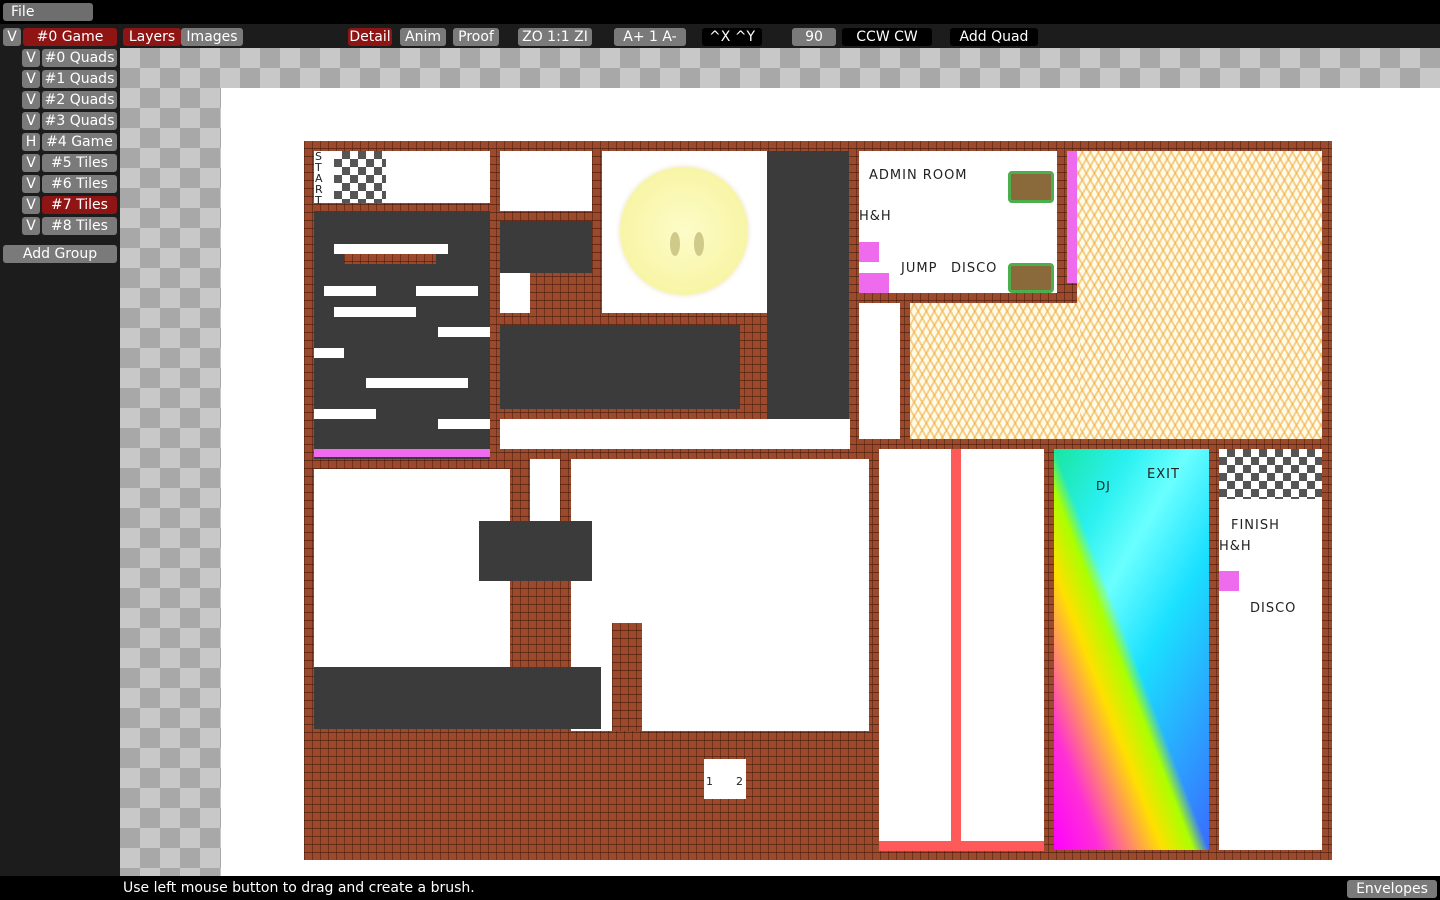  What do you see at coordinates (732, 37) in the screenshot?
I see `flip-controls: ^X ^Y` at bounding box center [732, 37].